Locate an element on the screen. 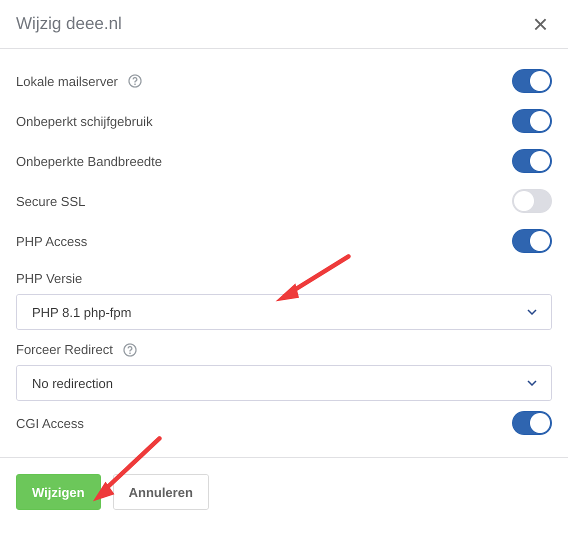  field-label: Lokale mailserver is located at coordinates (67, 81).